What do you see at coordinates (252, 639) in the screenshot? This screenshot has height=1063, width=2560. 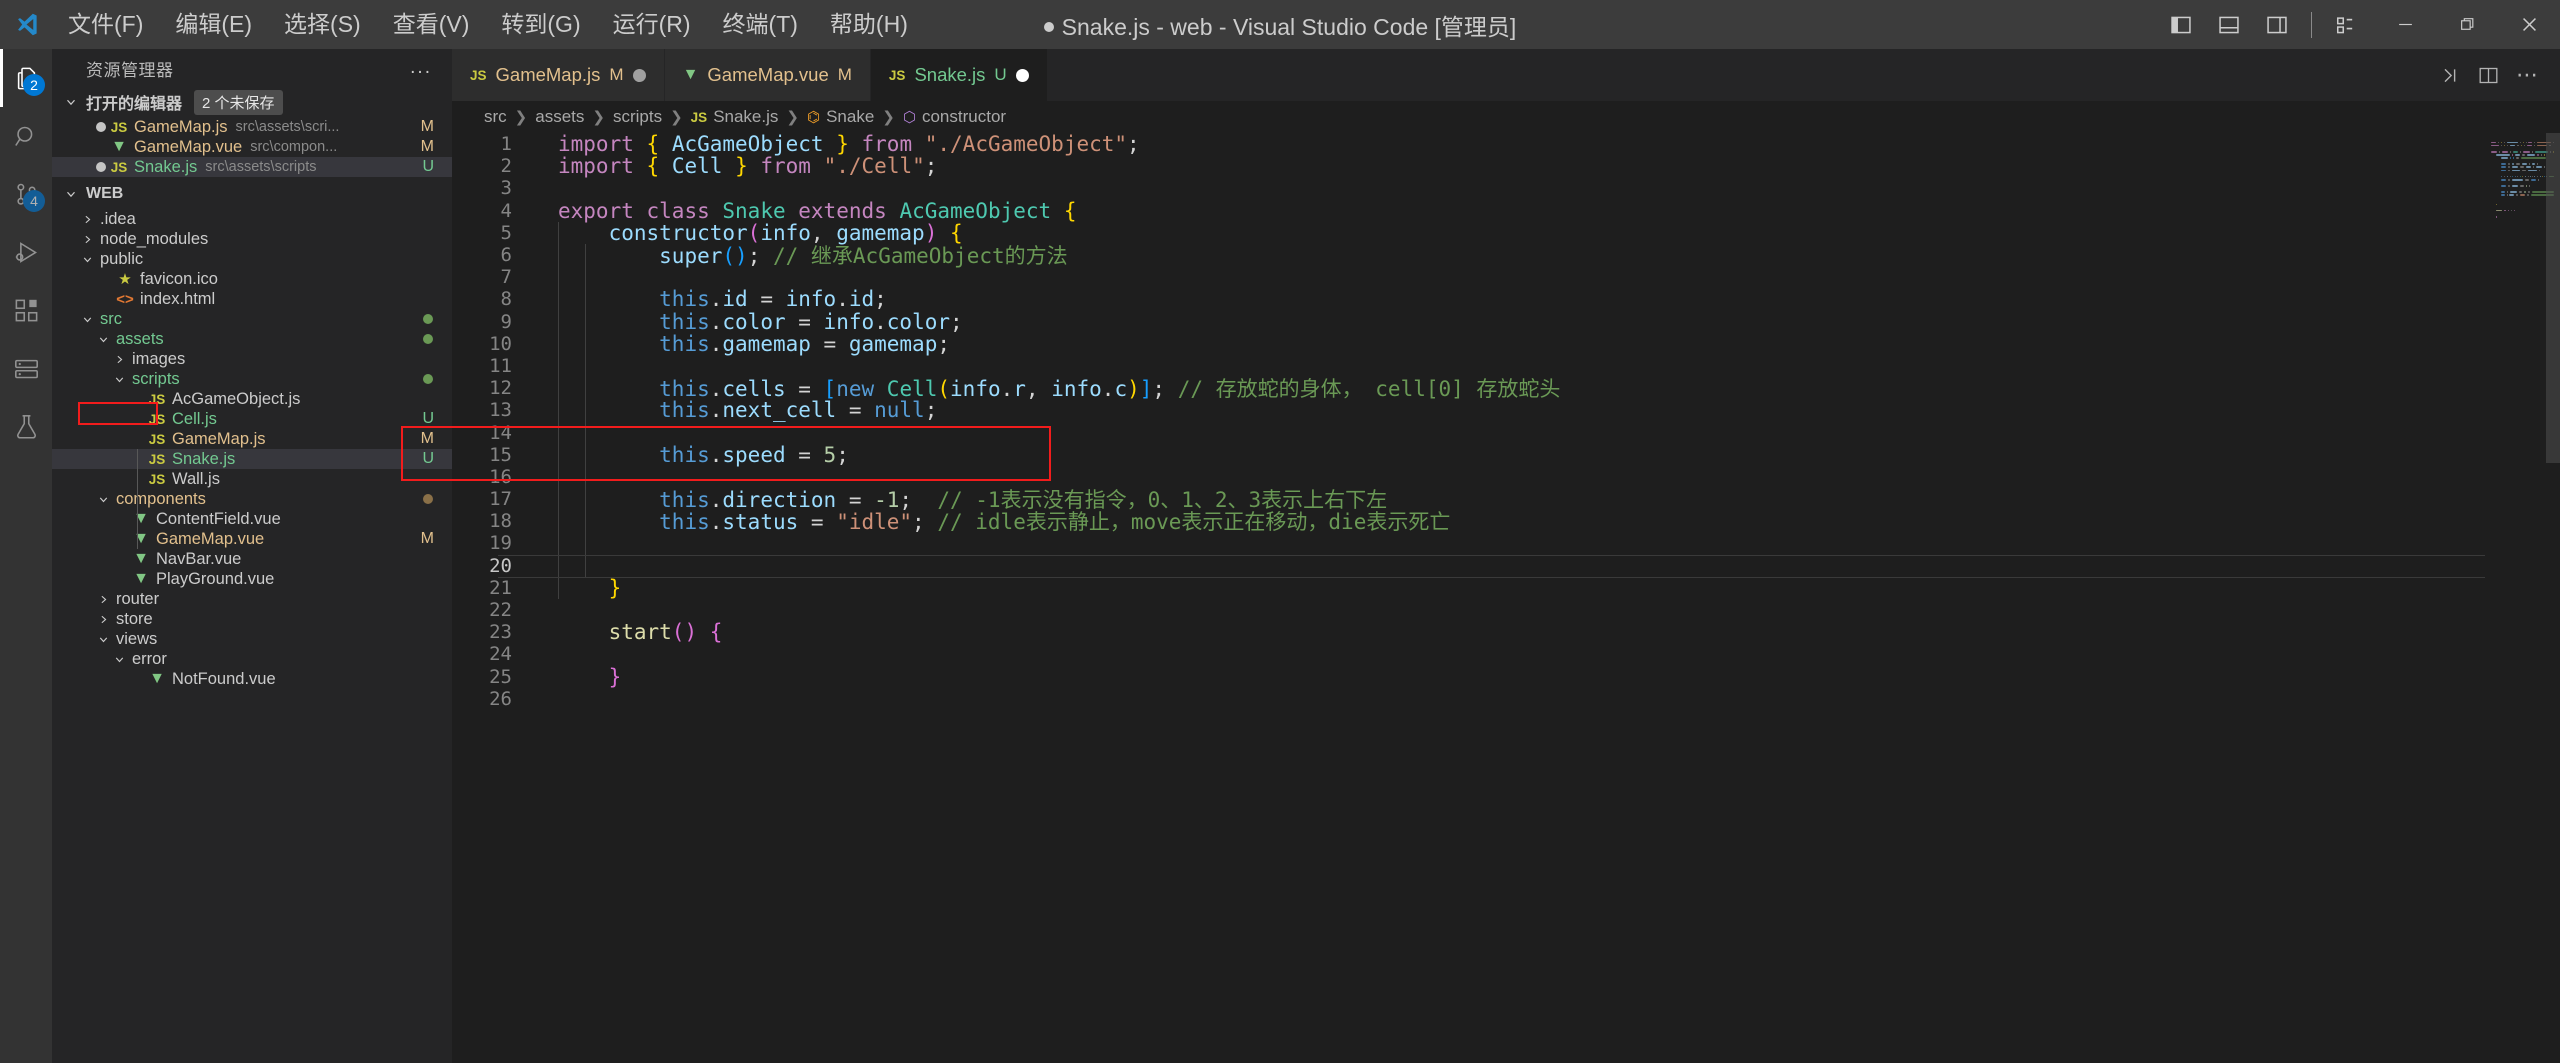 I see `tree-item: views` at bounding box center [252, 639].